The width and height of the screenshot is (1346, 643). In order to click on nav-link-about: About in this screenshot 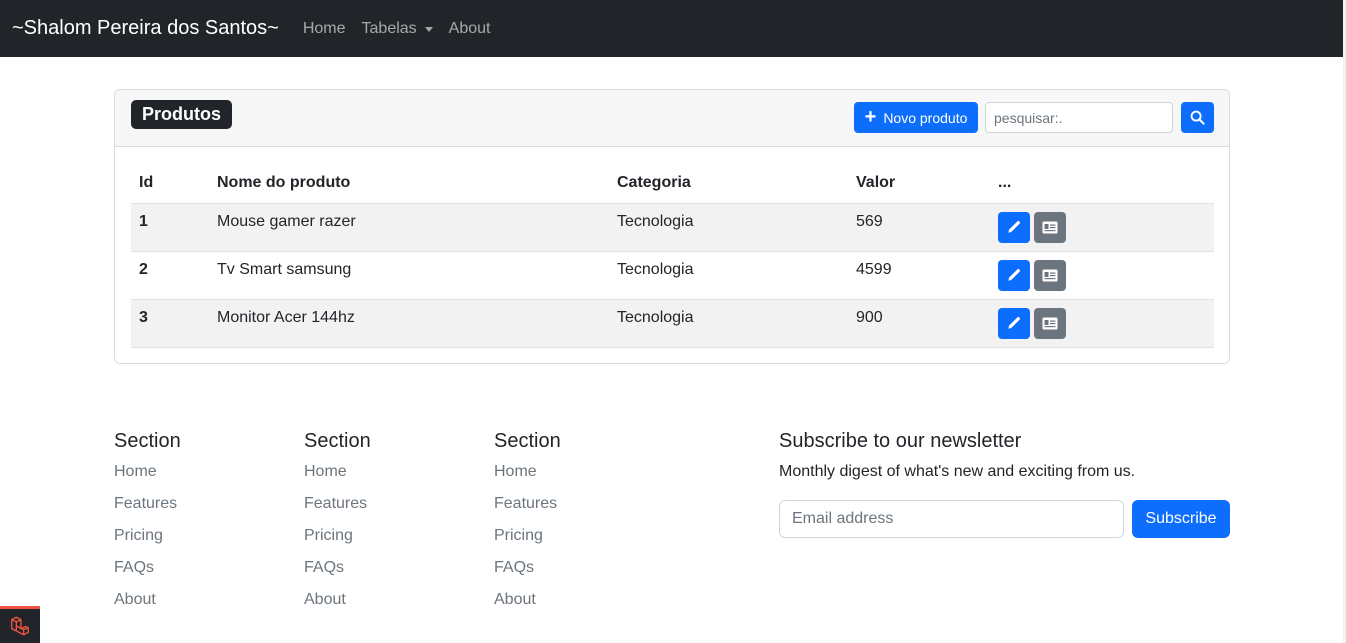, I will do `click(470, 29)`.